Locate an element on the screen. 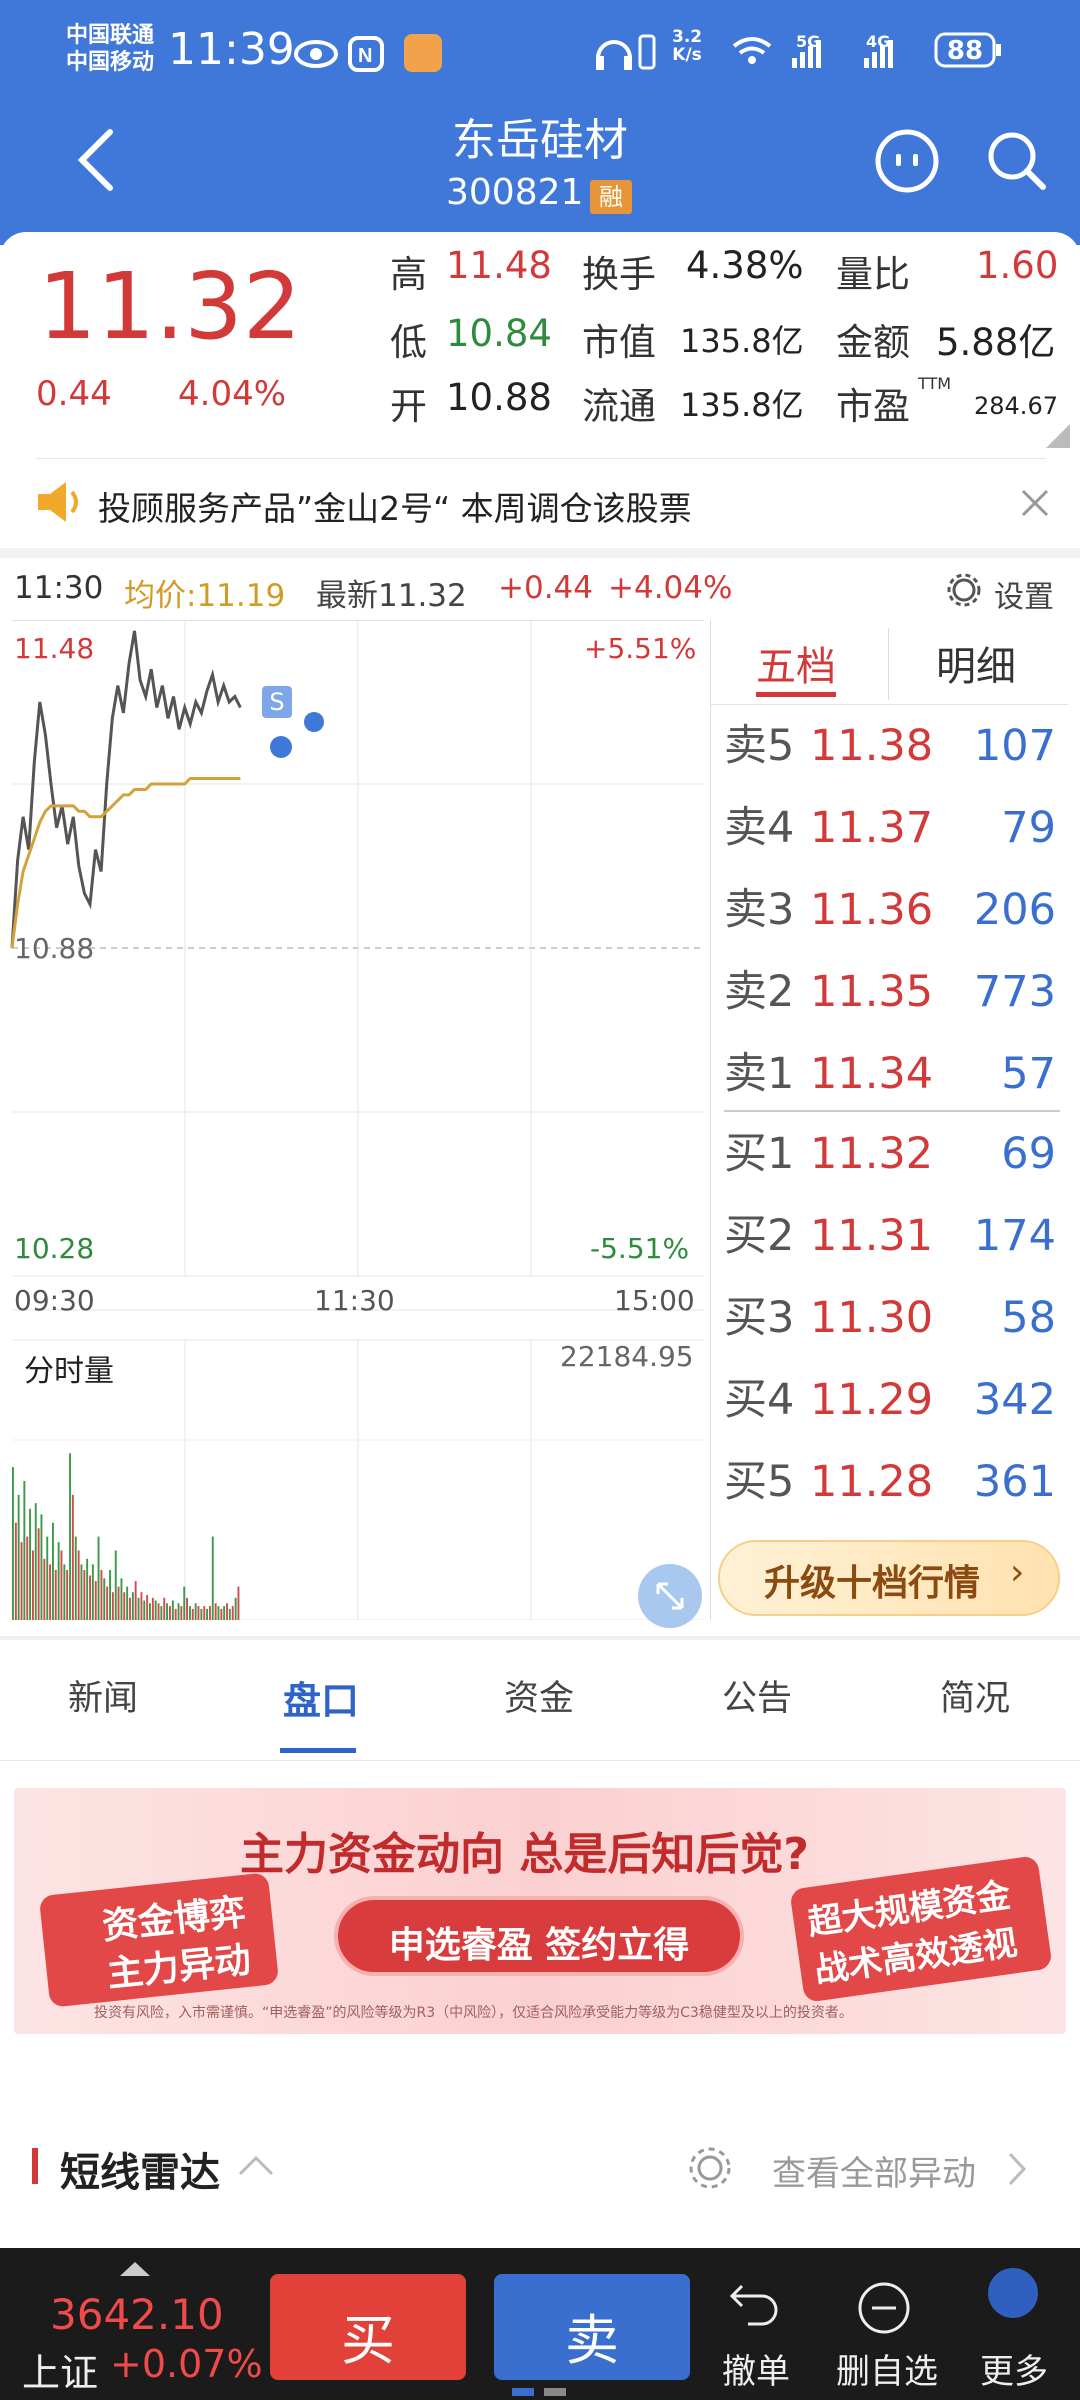 This screenshot has width=1080, height=2400. asks-price: 11.35 is located at coordinates (872, 992).